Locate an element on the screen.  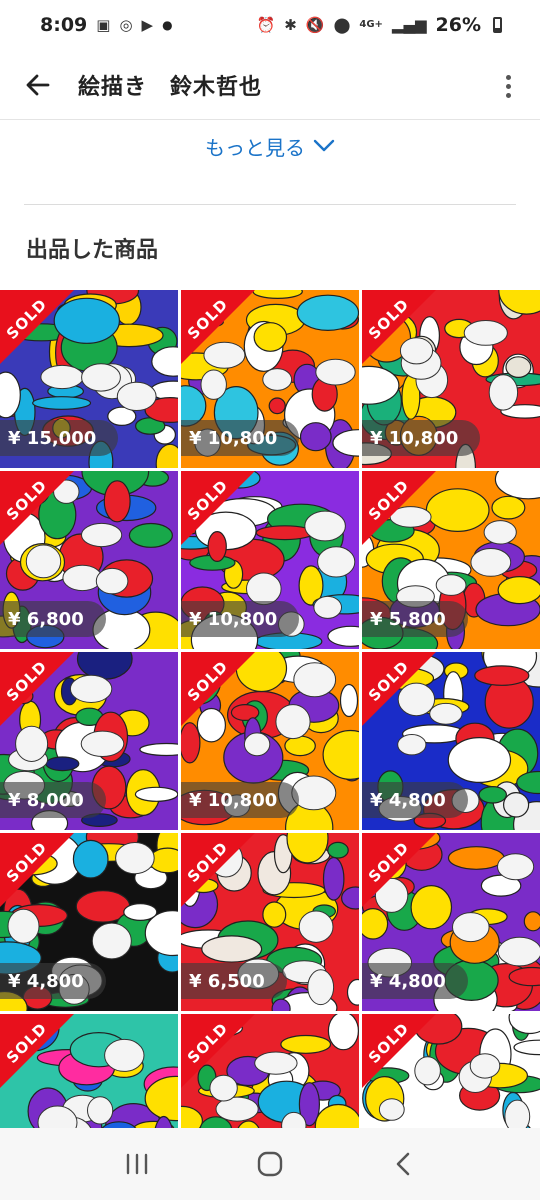
recent-apps-icon is located at coordinates (136, 1164).